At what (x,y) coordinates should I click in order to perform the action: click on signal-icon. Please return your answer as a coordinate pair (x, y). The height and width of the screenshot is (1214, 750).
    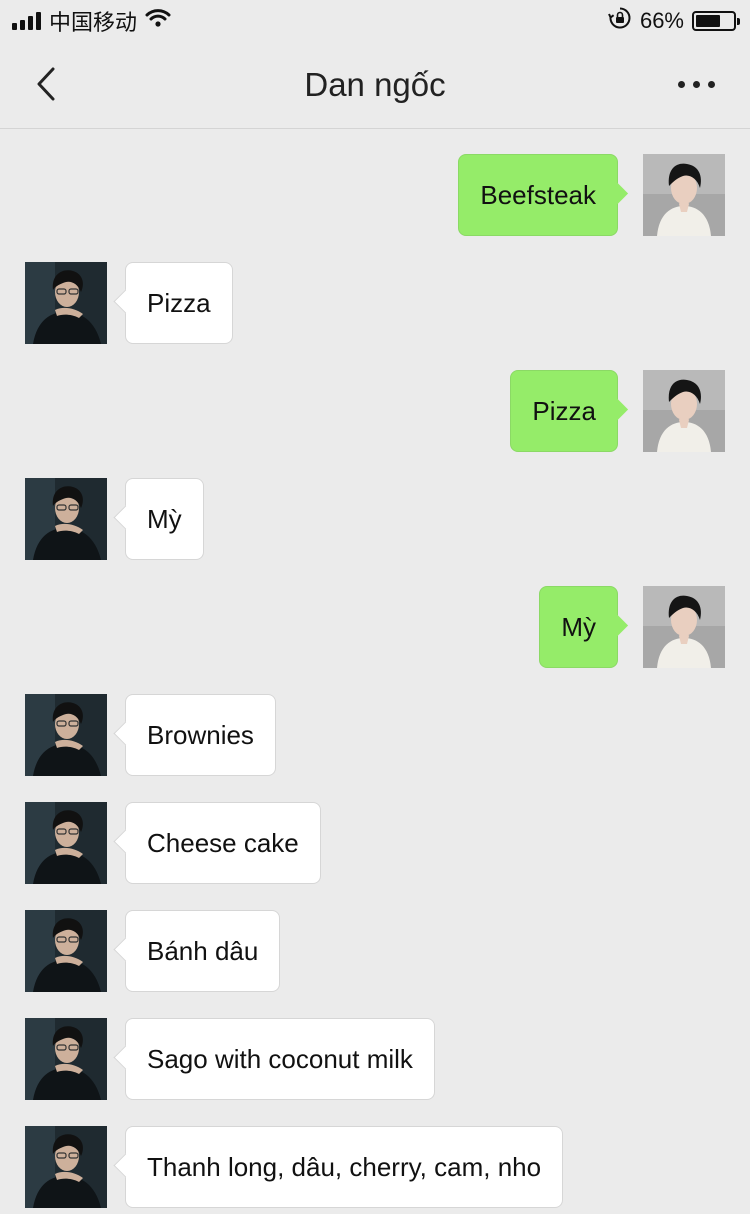
    Looking at the image, I should click on (26, 21).